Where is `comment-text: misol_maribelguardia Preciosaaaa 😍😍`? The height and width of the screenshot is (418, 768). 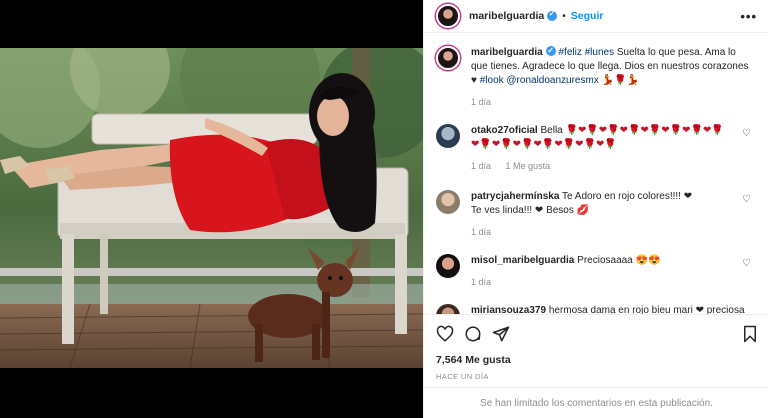
comment-text: misol_maribelguardia Preciosaaaa 😍😍 is located at coordinates (611, 261).